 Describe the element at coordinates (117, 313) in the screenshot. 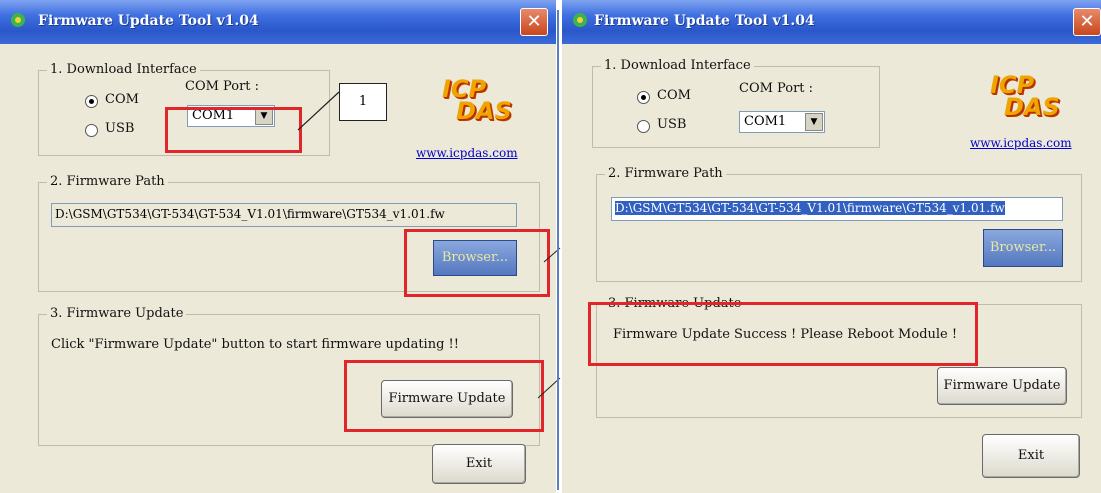

I see `group-label: 3. Firmware Update` at that location.